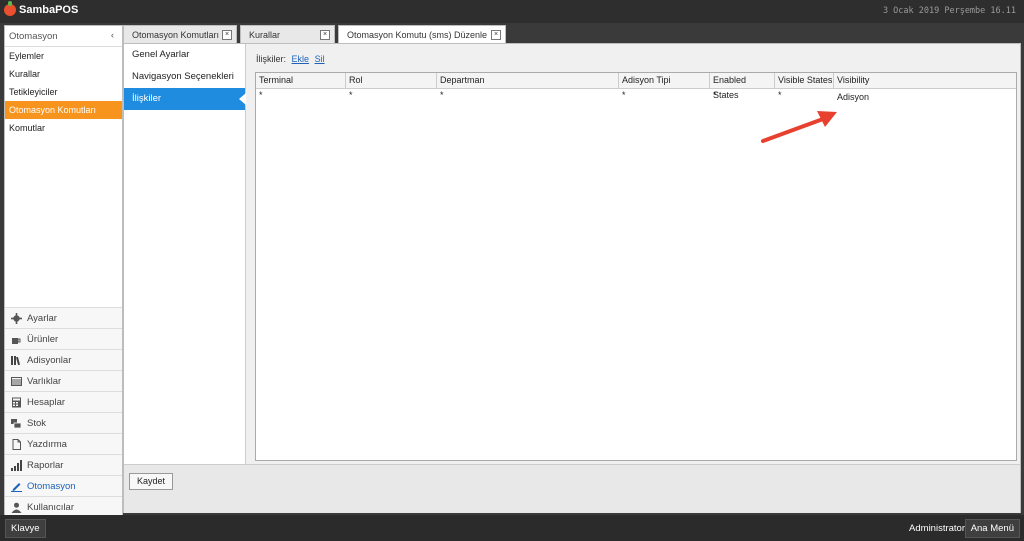  What do you see at coordinates (43, 339) in the screenshot?
I see `nav-label: Ürünler` at bounding box center [43, 339].